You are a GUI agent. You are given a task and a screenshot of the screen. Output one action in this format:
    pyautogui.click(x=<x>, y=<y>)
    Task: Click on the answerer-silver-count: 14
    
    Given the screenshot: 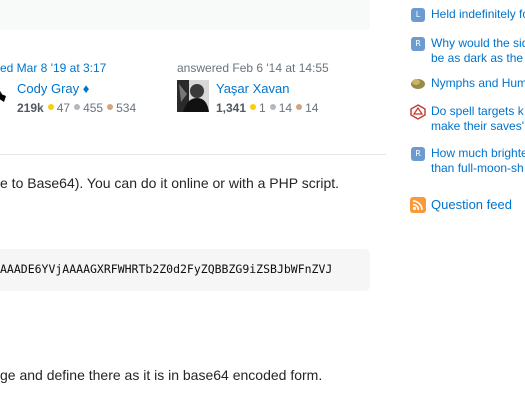 What is the action you would take?
    pyautogui.click(x=285, y=108)
    